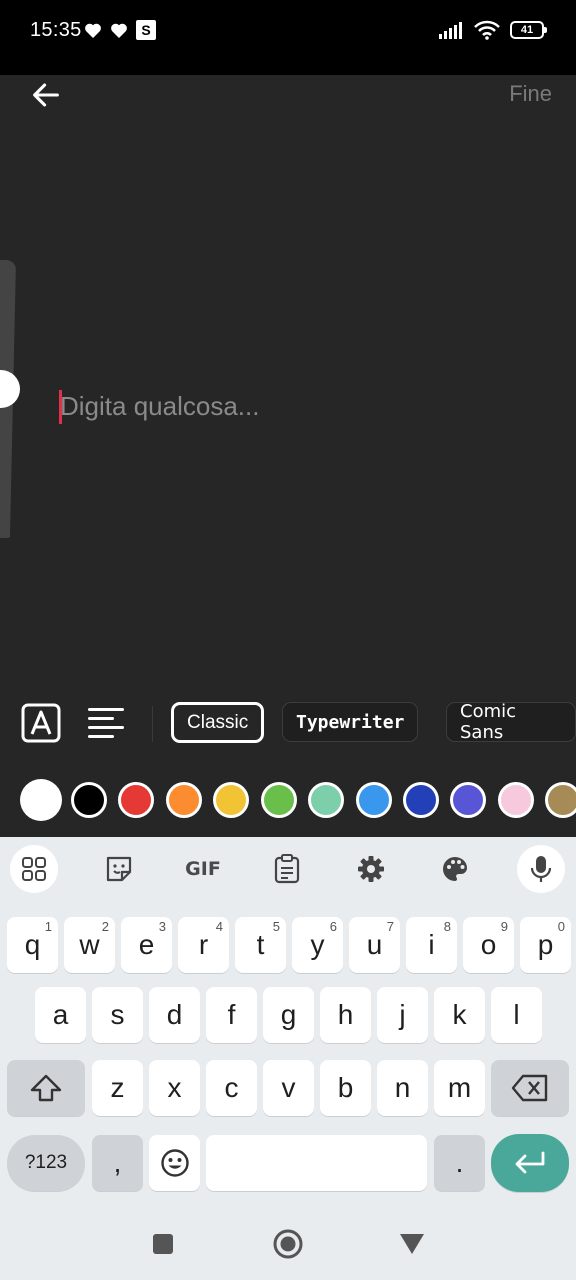 This screenshot has width=576, height=1280. I want to click on key-label: l, so click(516, 1014).